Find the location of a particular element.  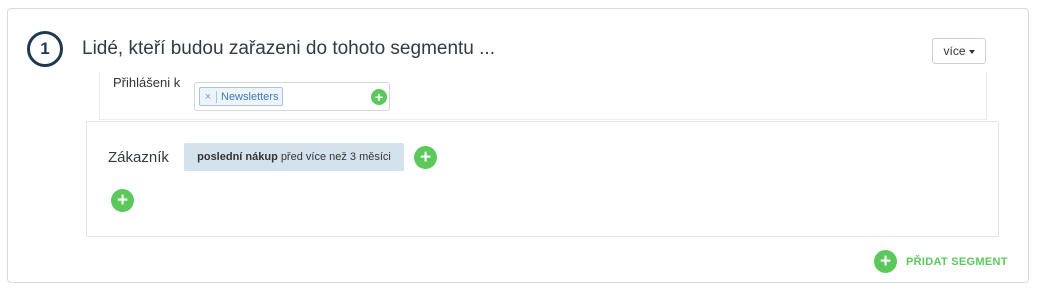

add-condition-button: + is located at coordinates (122, 200).